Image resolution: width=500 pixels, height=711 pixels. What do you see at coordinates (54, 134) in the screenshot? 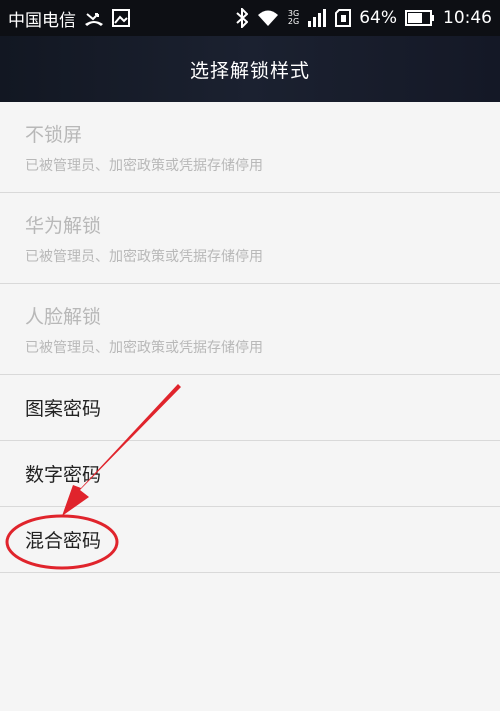
I see `option-title: 不锁屏` at bounding box center [54, 134].